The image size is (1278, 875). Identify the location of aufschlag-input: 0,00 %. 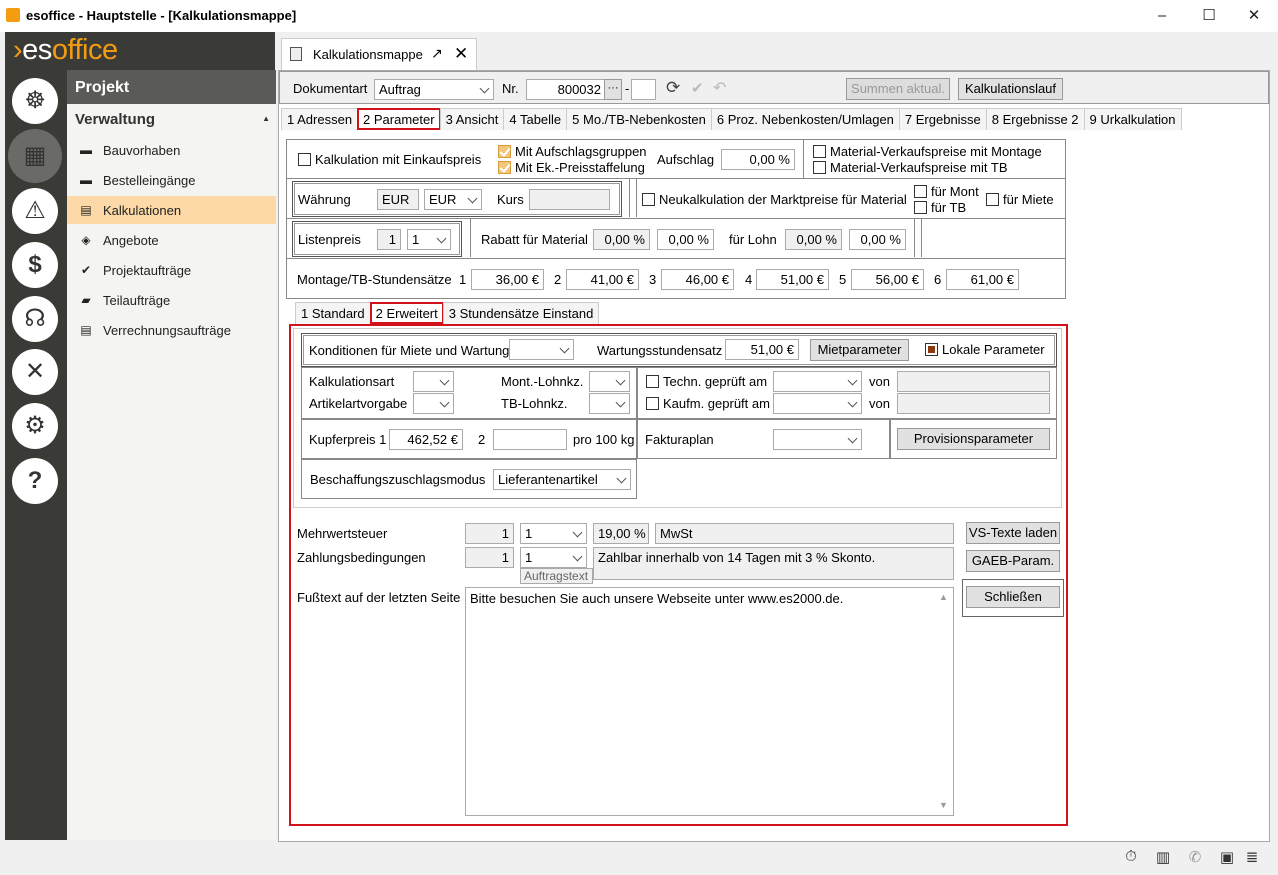
(758, 159).